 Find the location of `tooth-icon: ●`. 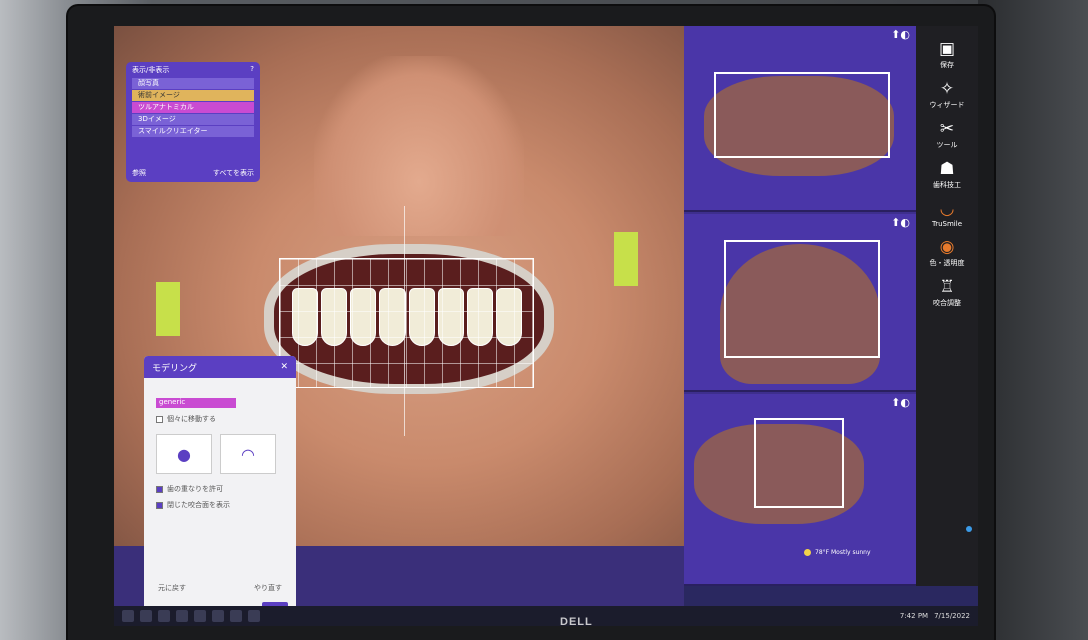

tooth-icon: ● is located at coordinates (184, 454).